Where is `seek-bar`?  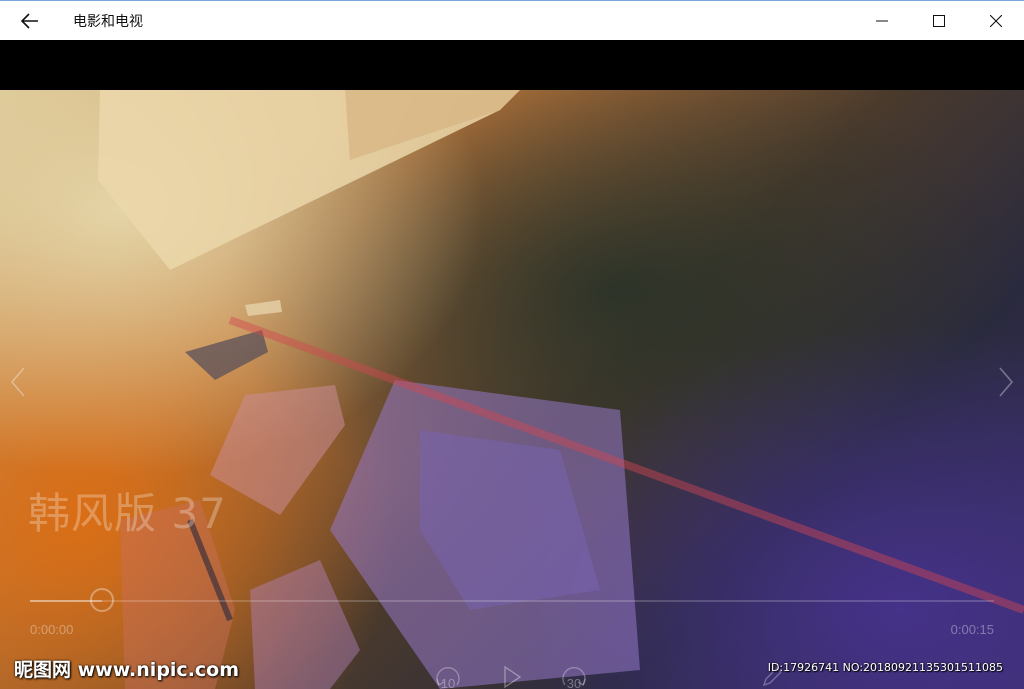 seek-bar is located at coordinates (512, 600).